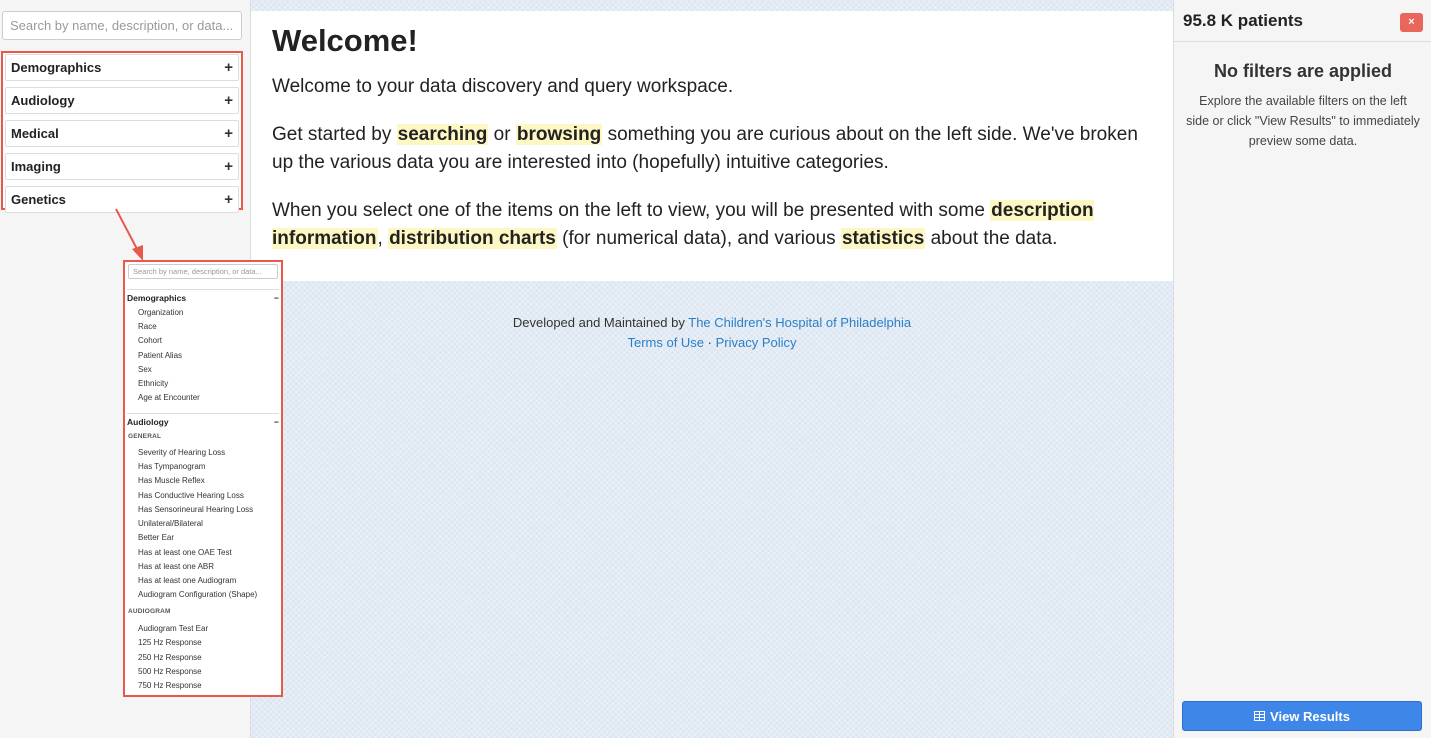 This screenshot has height=738, width=1431. I want to click on preview-item: Patient Alias, so click(160, 355).